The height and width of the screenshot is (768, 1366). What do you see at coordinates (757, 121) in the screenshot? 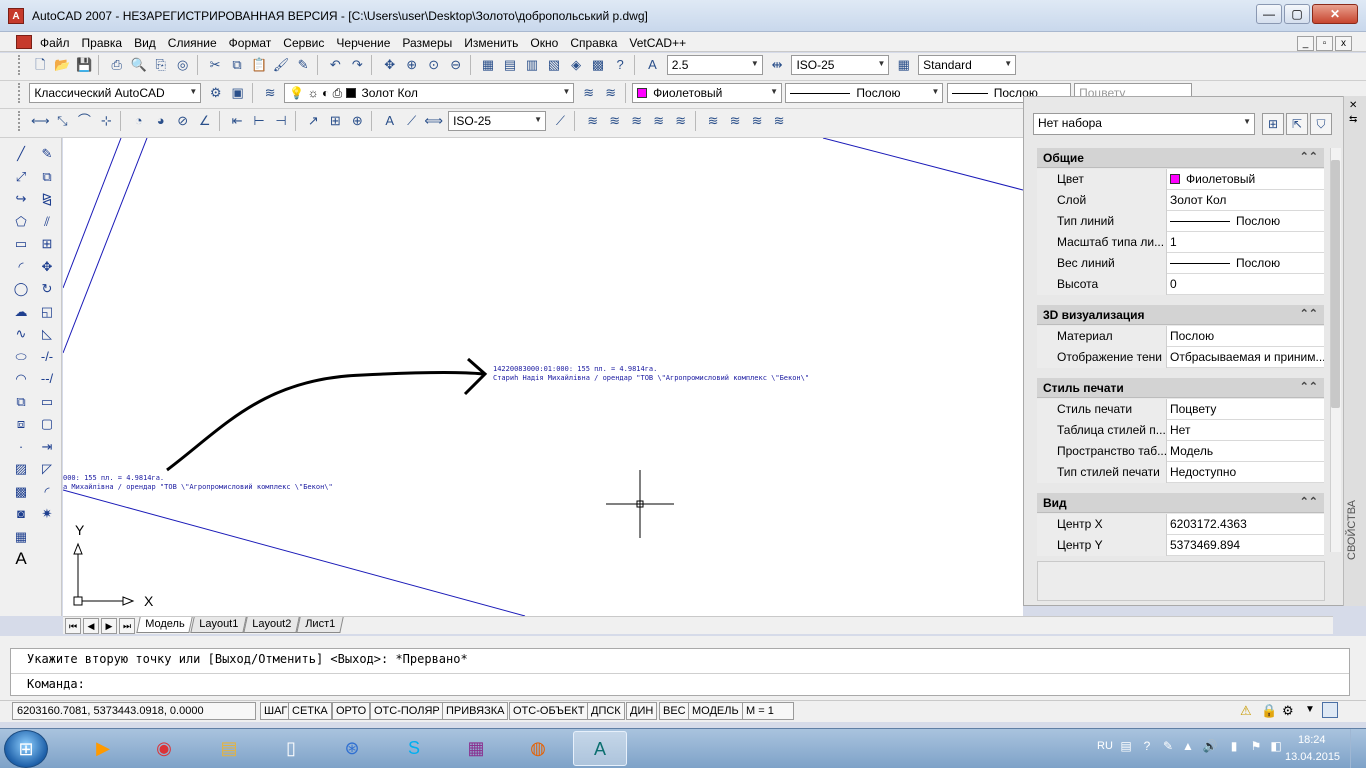
I see `layer-tool-8-icon: ≋` at bounding box center [757, 121].